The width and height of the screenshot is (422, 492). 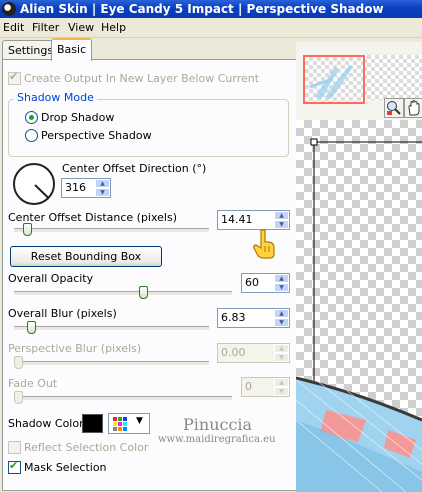 I want to click on perspective-blur-spinner: 0.00 ▲ ▼, so click(x=253, y=353).